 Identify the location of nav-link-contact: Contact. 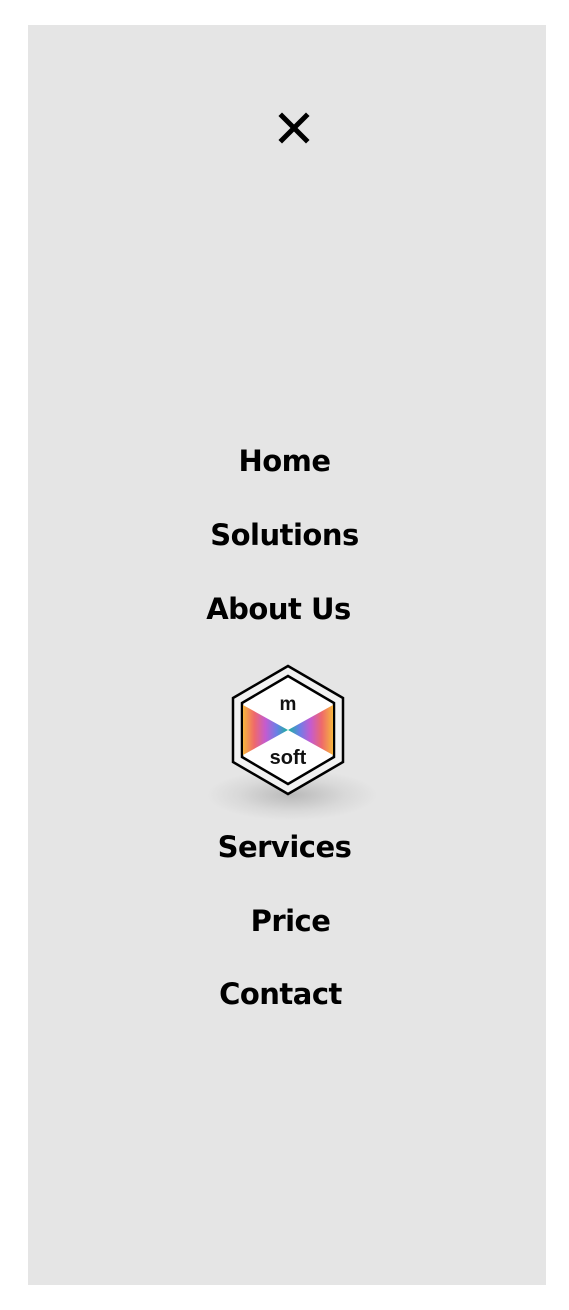
(282, 994).